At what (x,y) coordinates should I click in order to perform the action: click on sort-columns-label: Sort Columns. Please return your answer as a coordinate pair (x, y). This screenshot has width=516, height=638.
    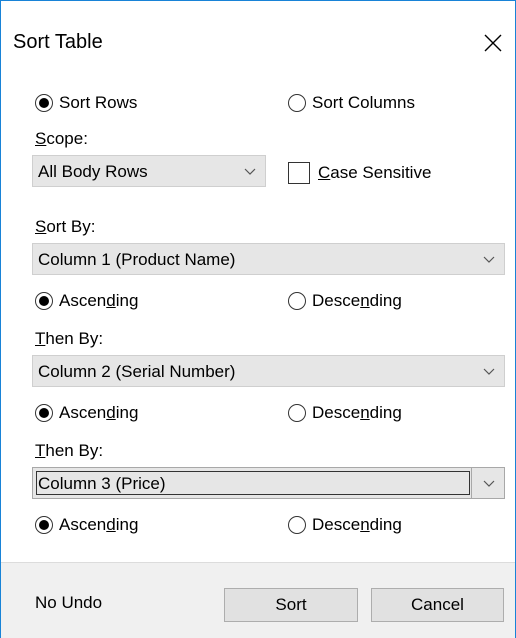
    Looking at the image, I should click on (363, 102).